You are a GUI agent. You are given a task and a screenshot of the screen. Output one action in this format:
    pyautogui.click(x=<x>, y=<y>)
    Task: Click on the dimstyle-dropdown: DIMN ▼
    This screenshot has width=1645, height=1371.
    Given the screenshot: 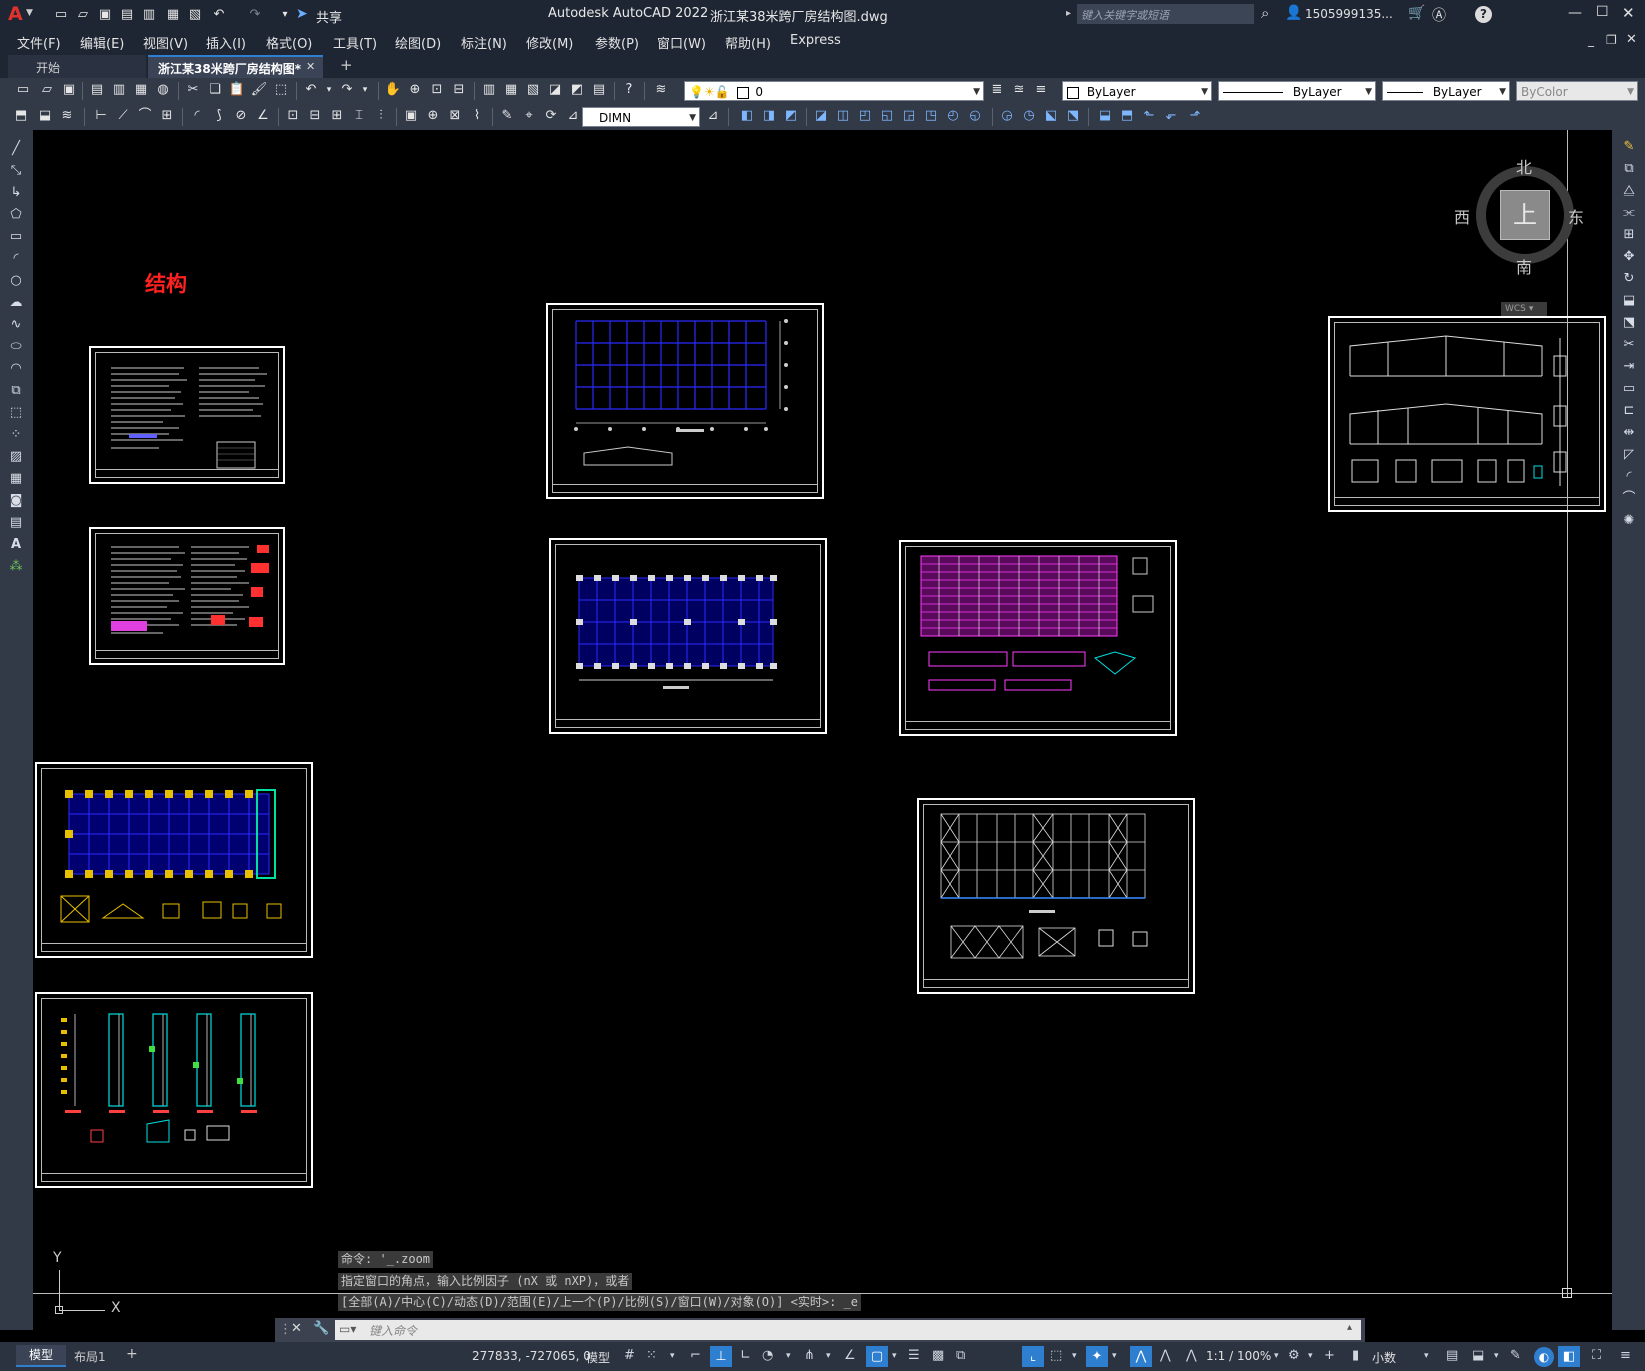 What is the action you would take?
    pyautogui.click(x=641, y=117)
    